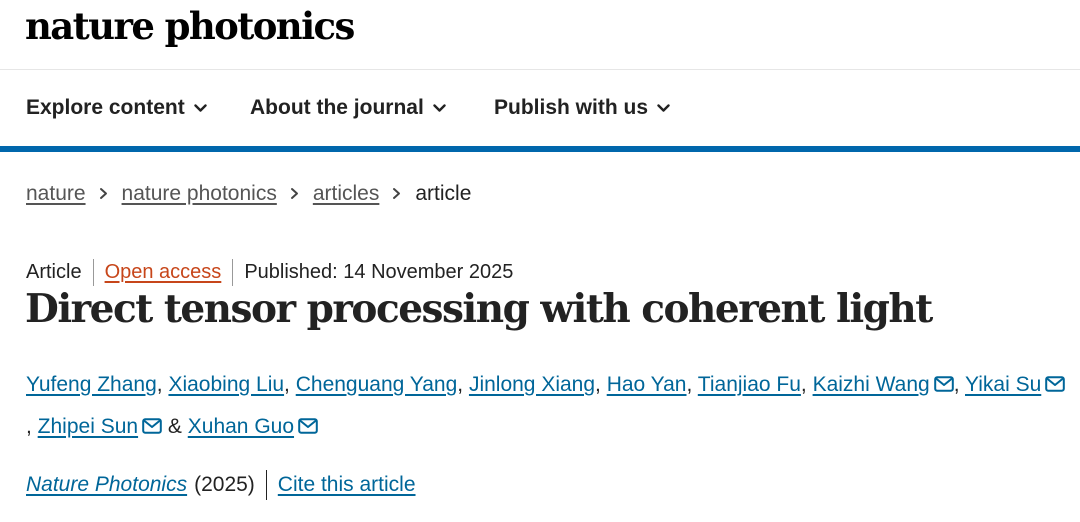 This screenshot has height=522, width=1080. I want to click on author-link: Zhipei Sun, so click(88, 426).